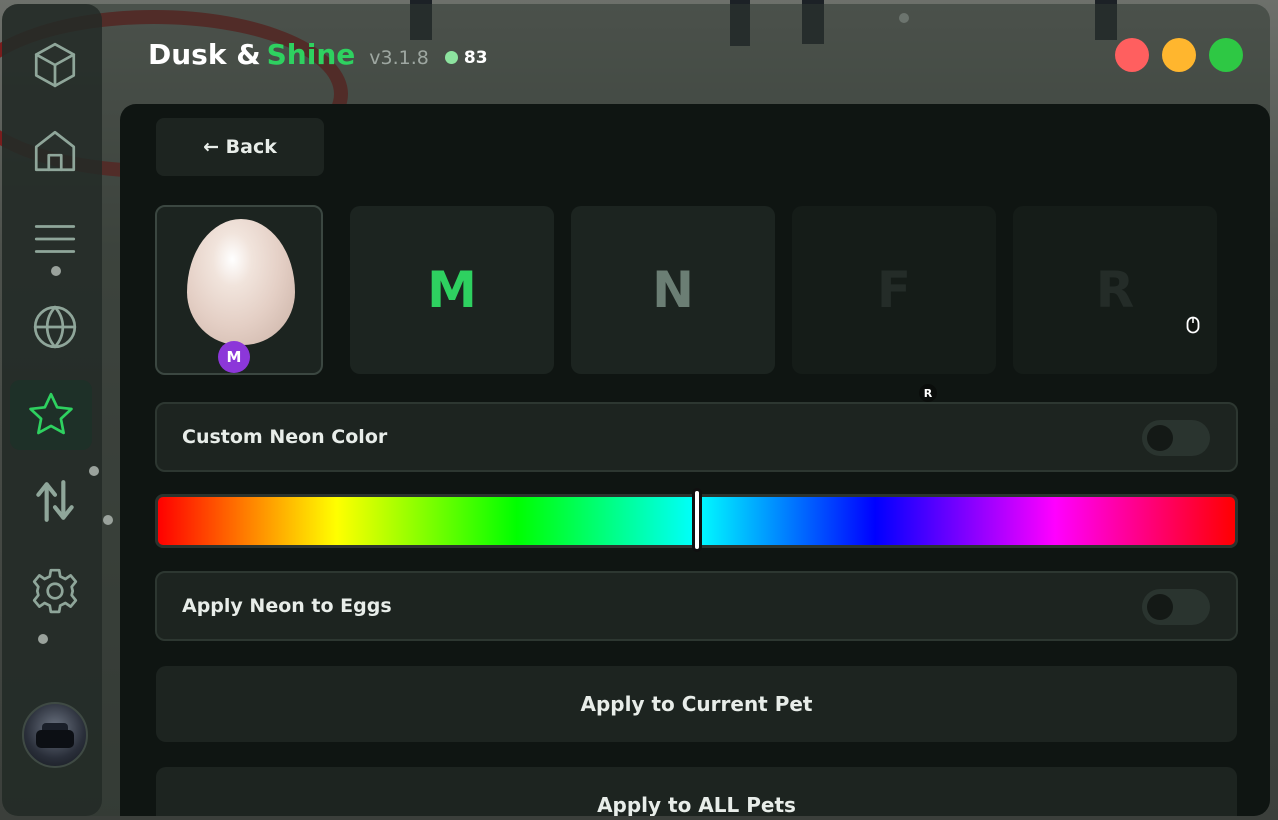 This screenshot has width=1278, height=820. I want to click on sidebar, so click(57, 410).